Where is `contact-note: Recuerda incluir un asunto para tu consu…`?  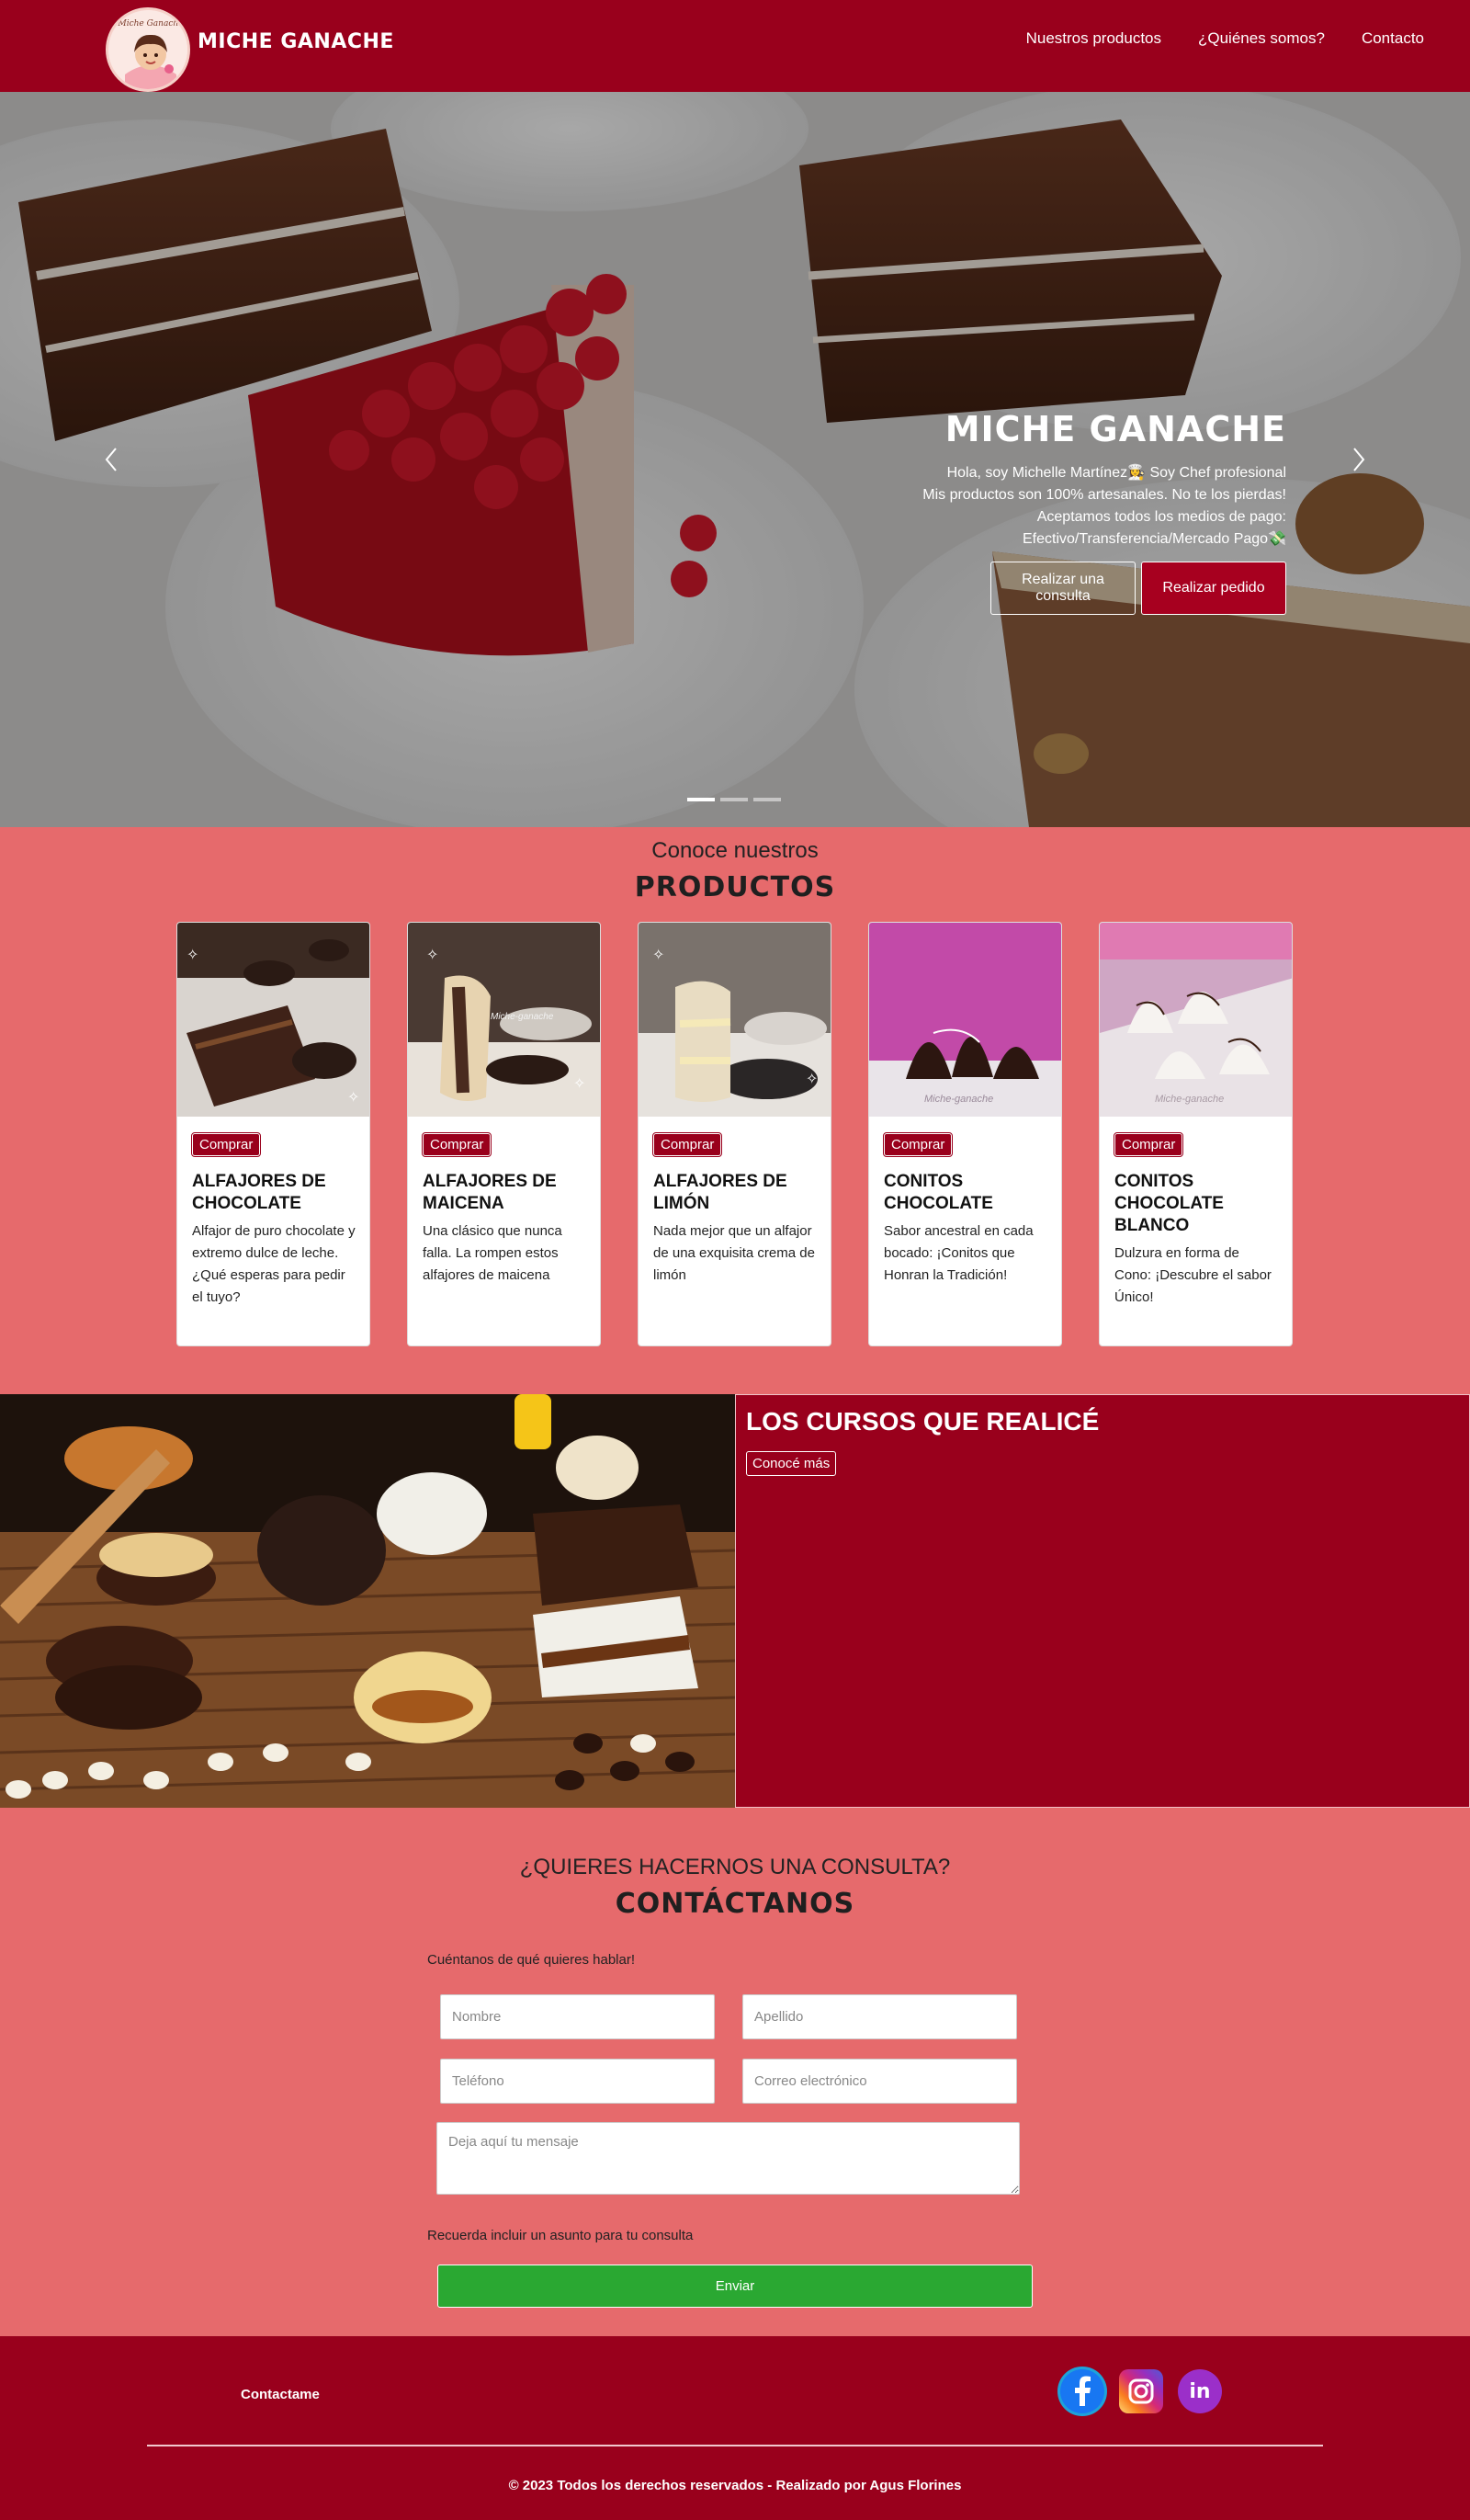 contact-note: Recuerda incluir un asunto para tu consu… is located at coordinates (561, 2235).